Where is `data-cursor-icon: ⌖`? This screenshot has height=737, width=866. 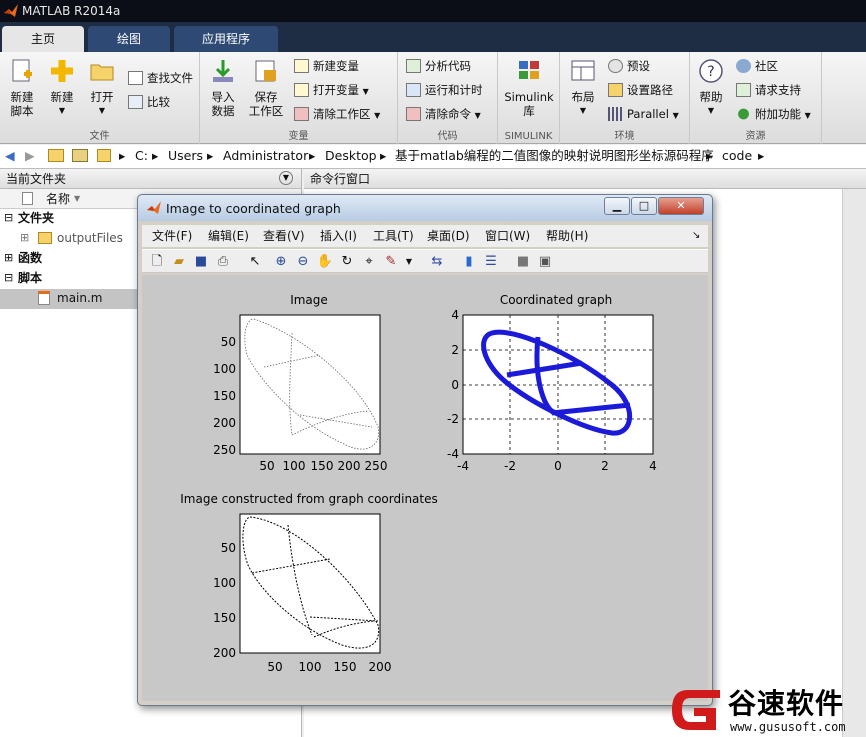 data-cursor-icon: ⌖ is located at coordinates (369, 262).